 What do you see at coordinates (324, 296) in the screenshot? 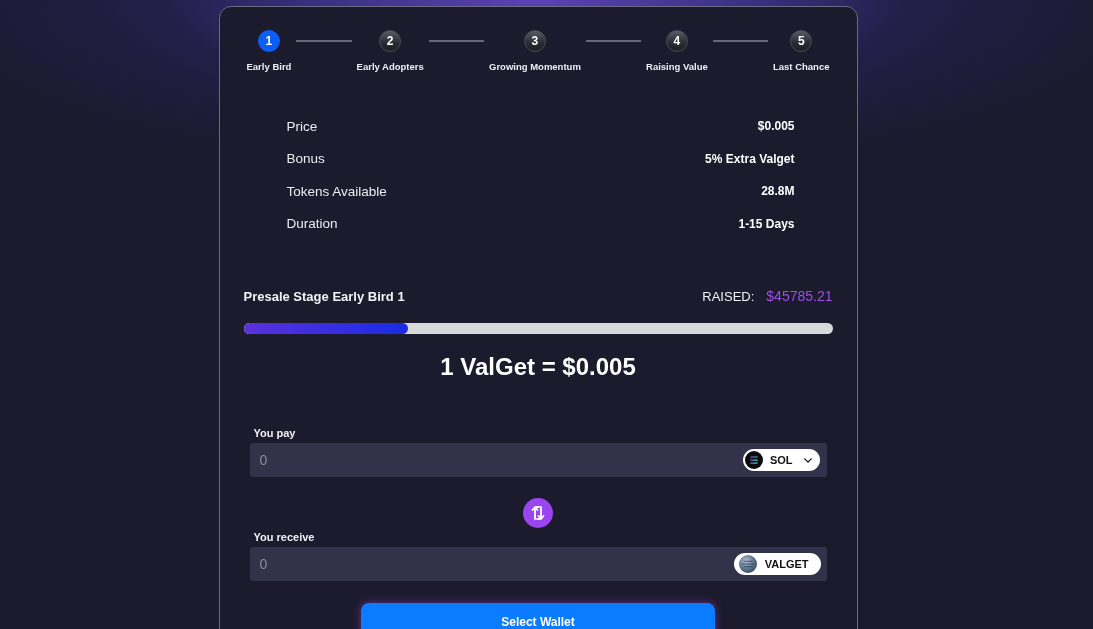
I see `stage-title: Presale Stage Early Bird 1` at bounding box center [324, 296].